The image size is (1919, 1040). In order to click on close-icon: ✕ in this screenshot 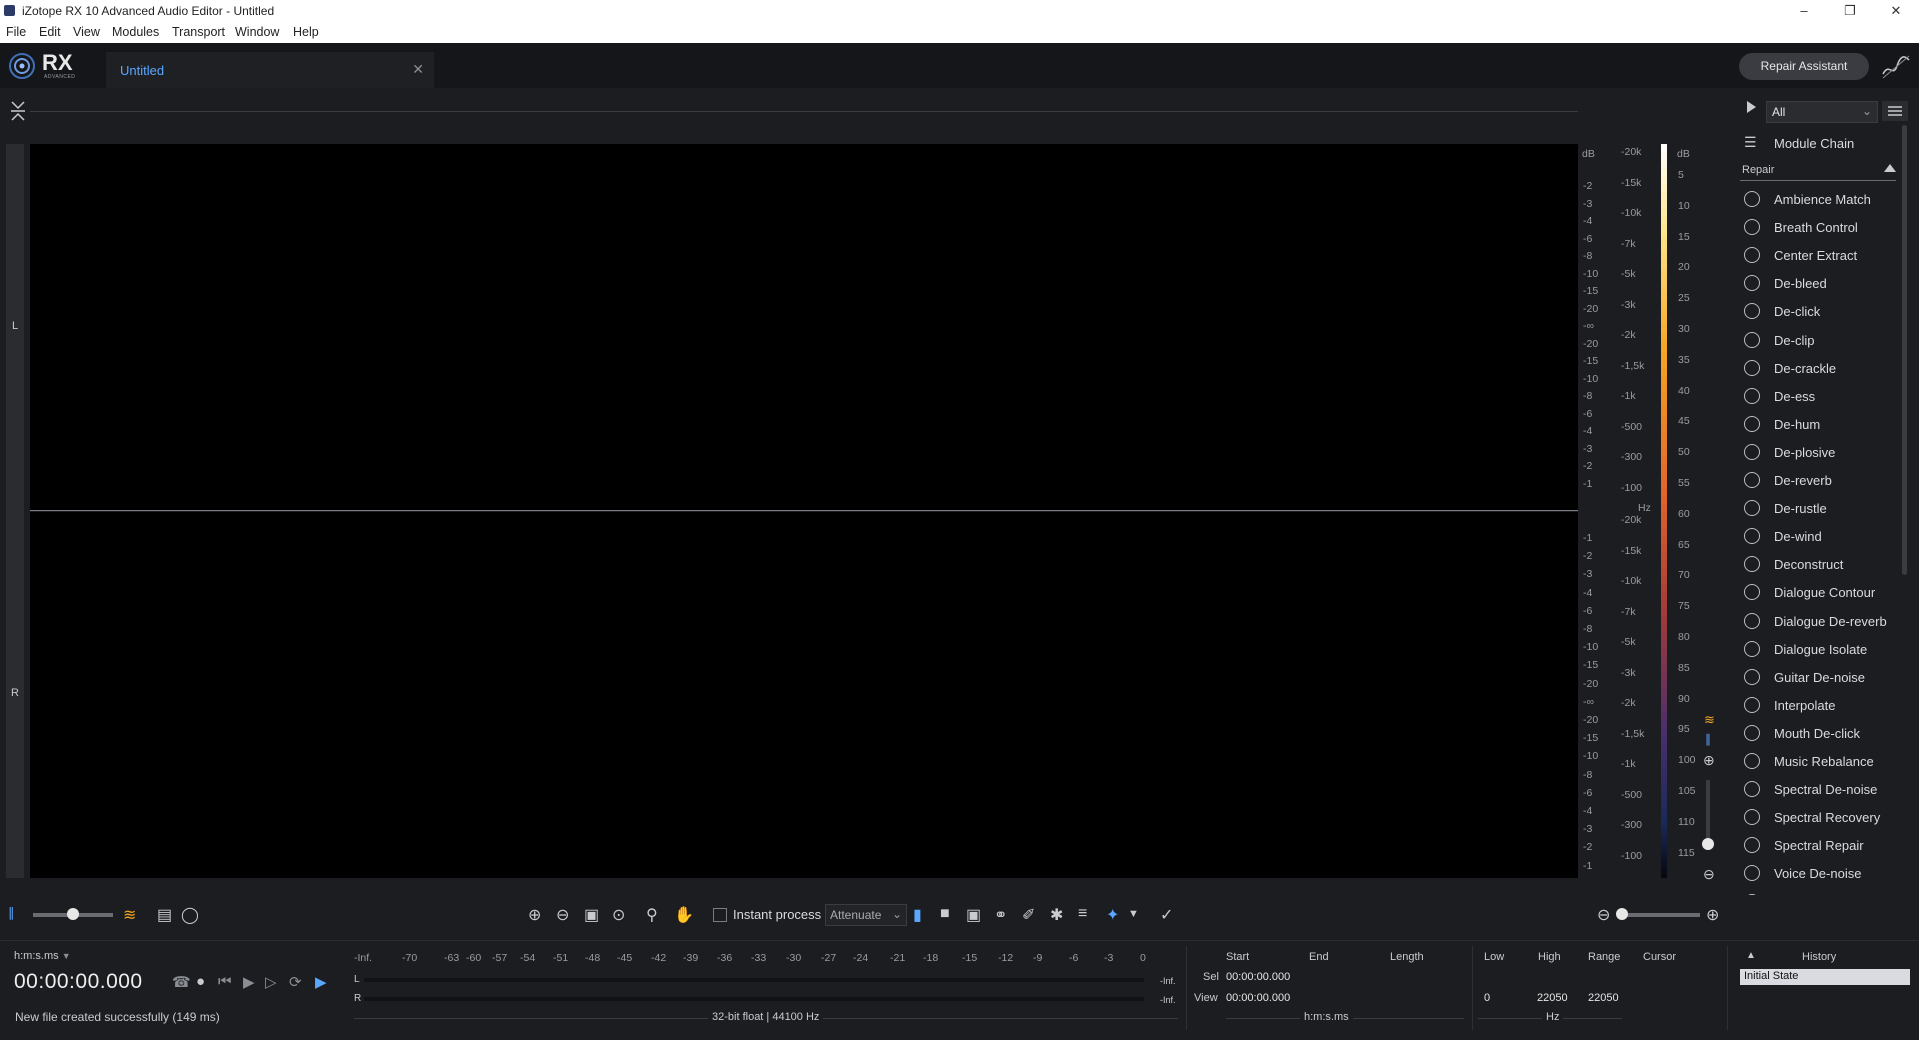, I will do `click(1896, 11)`.